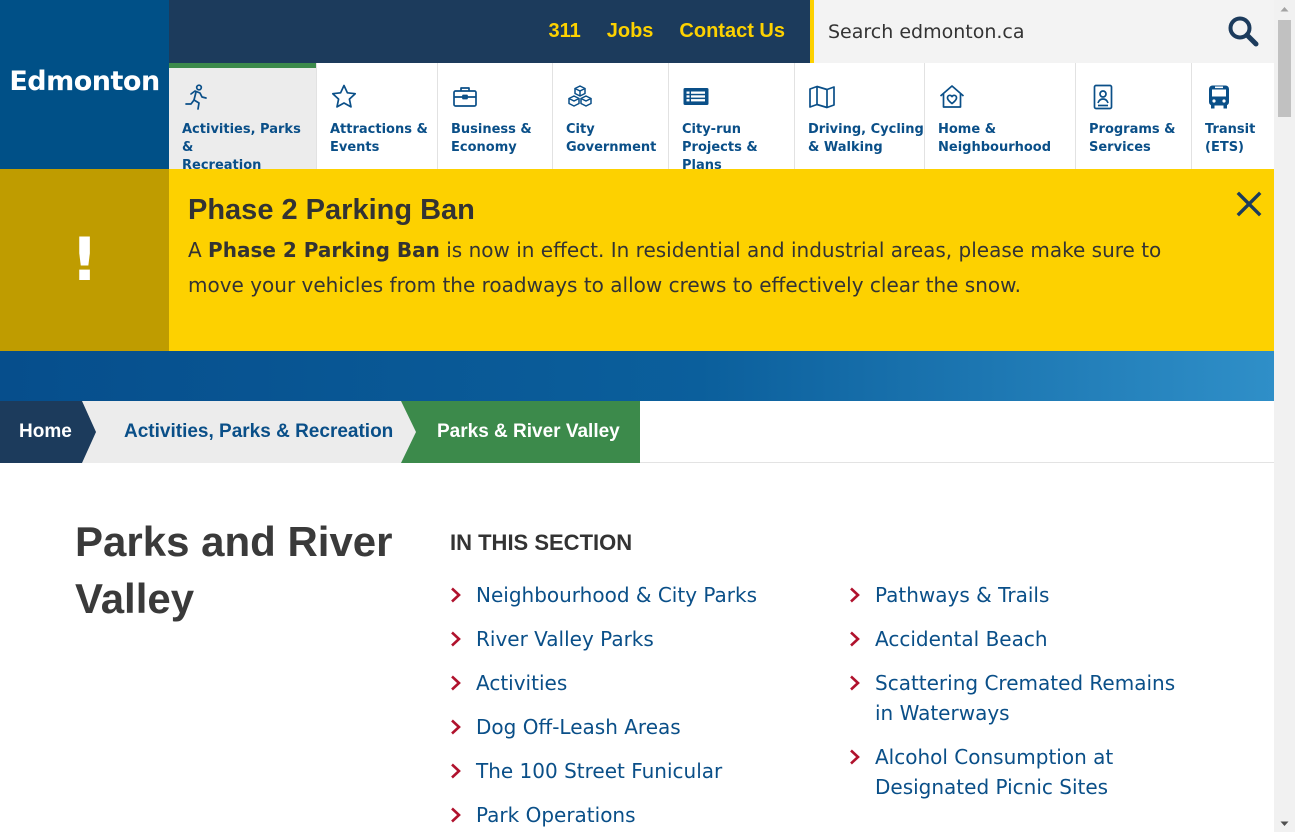 The width and height of the screenshot is (1295, 832). What do you see at coordinates (248, 432) in the screenshot?
I see `breadcrumb-parent: Activities, Parks & Recreation` at bounding box center [248, 432].